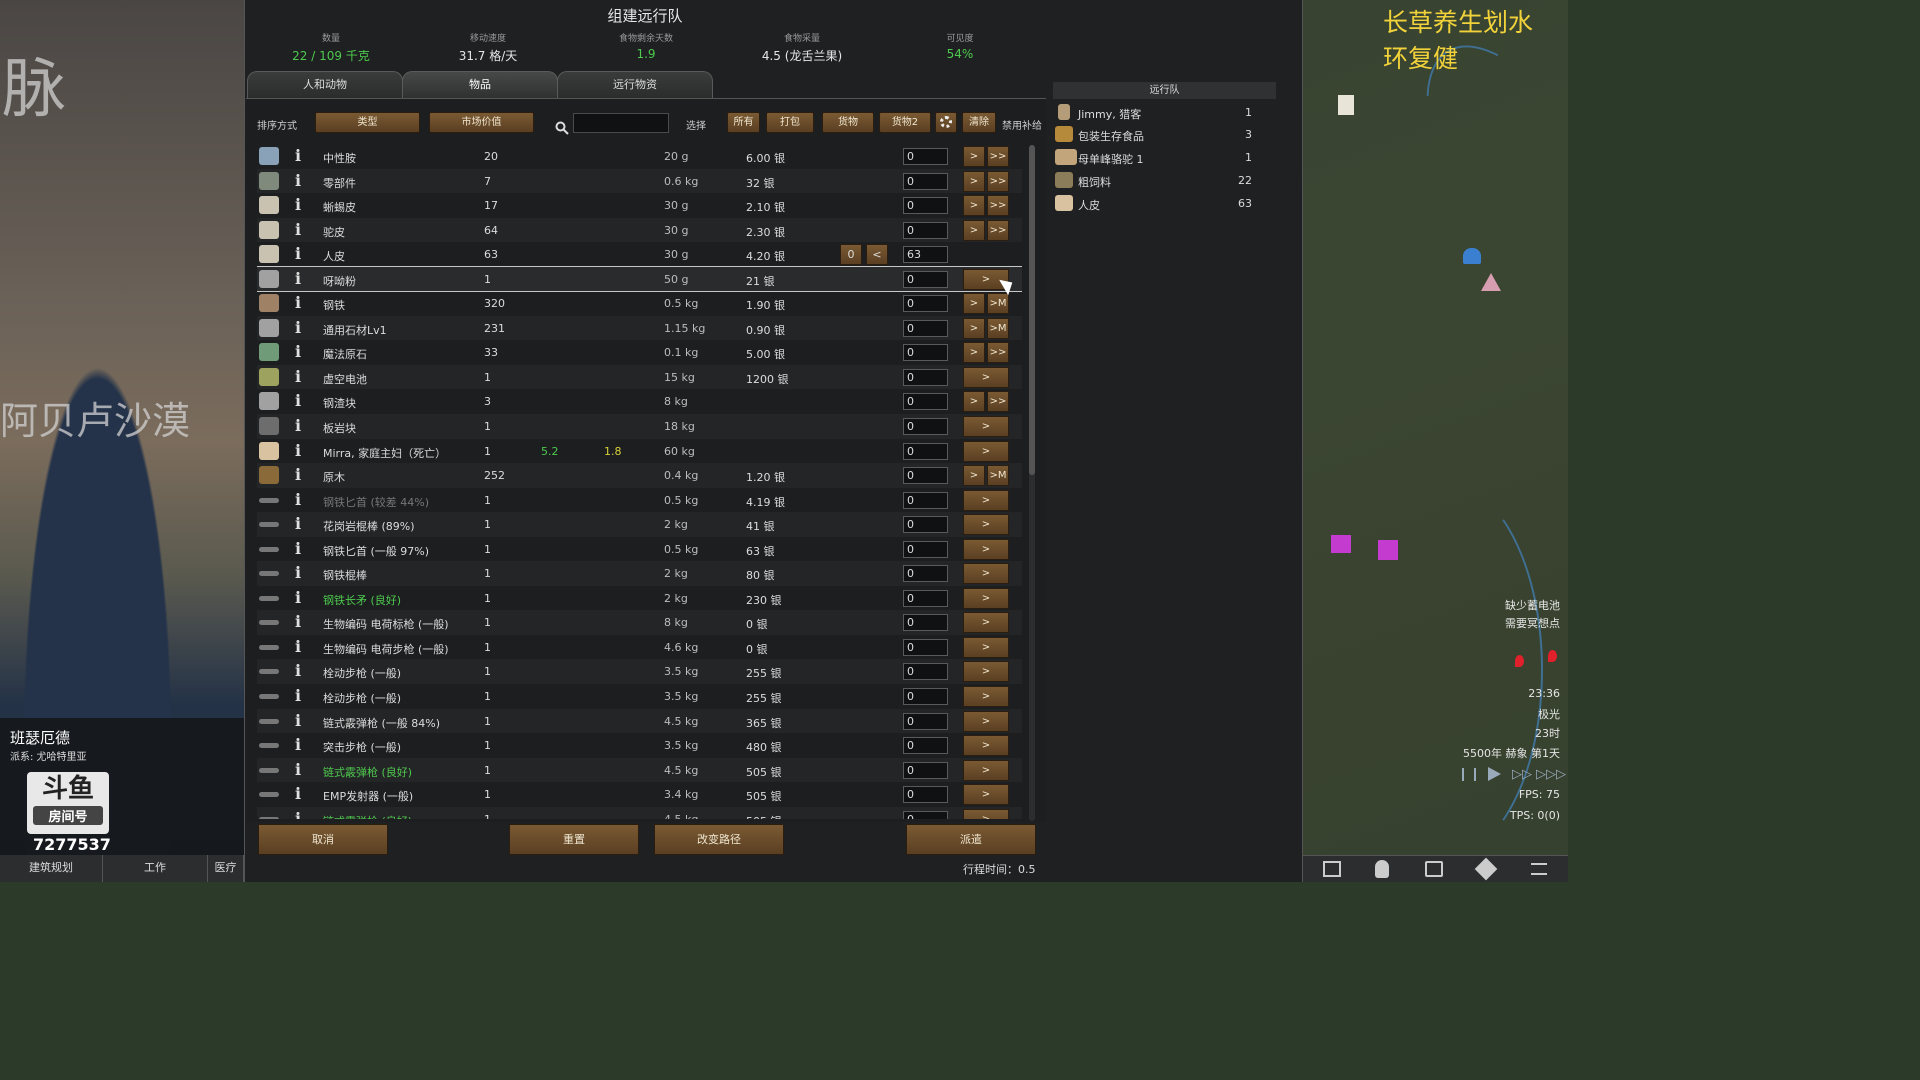 This screenshot has width=1920, height=1080. Describe the element at coordinates (639, 813) in the screenshot. I see `item-row: i 链式霰弹枪 (良好) 1 4.5 kg 505 银 0 >` at that location.